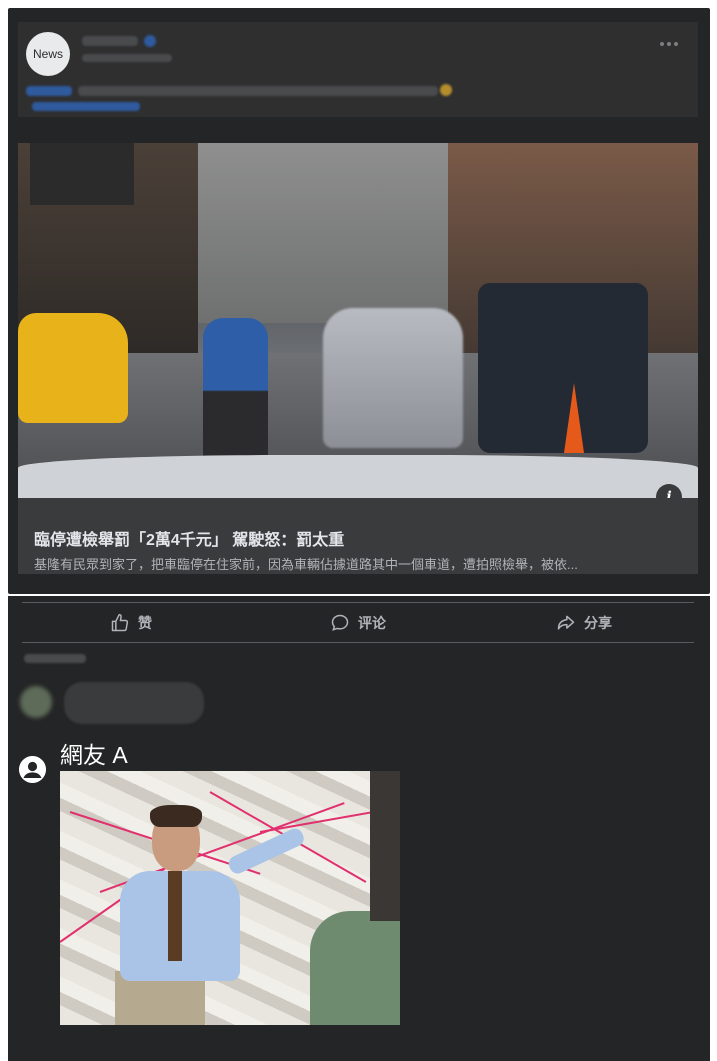 The image size is (717, 1061). What do you see at coordinates (150, 41) in the screenshot?
I see `verified-badge-icon` at bounding box center [150, 41].